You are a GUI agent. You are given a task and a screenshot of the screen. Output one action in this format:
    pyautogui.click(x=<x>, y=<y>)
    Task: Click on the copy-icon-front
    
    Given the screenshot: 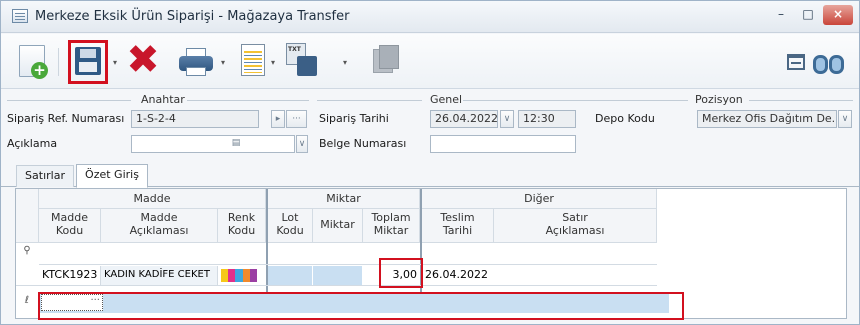 What is the action you would take?
    pyautogui.click(x=389, y=57)
    